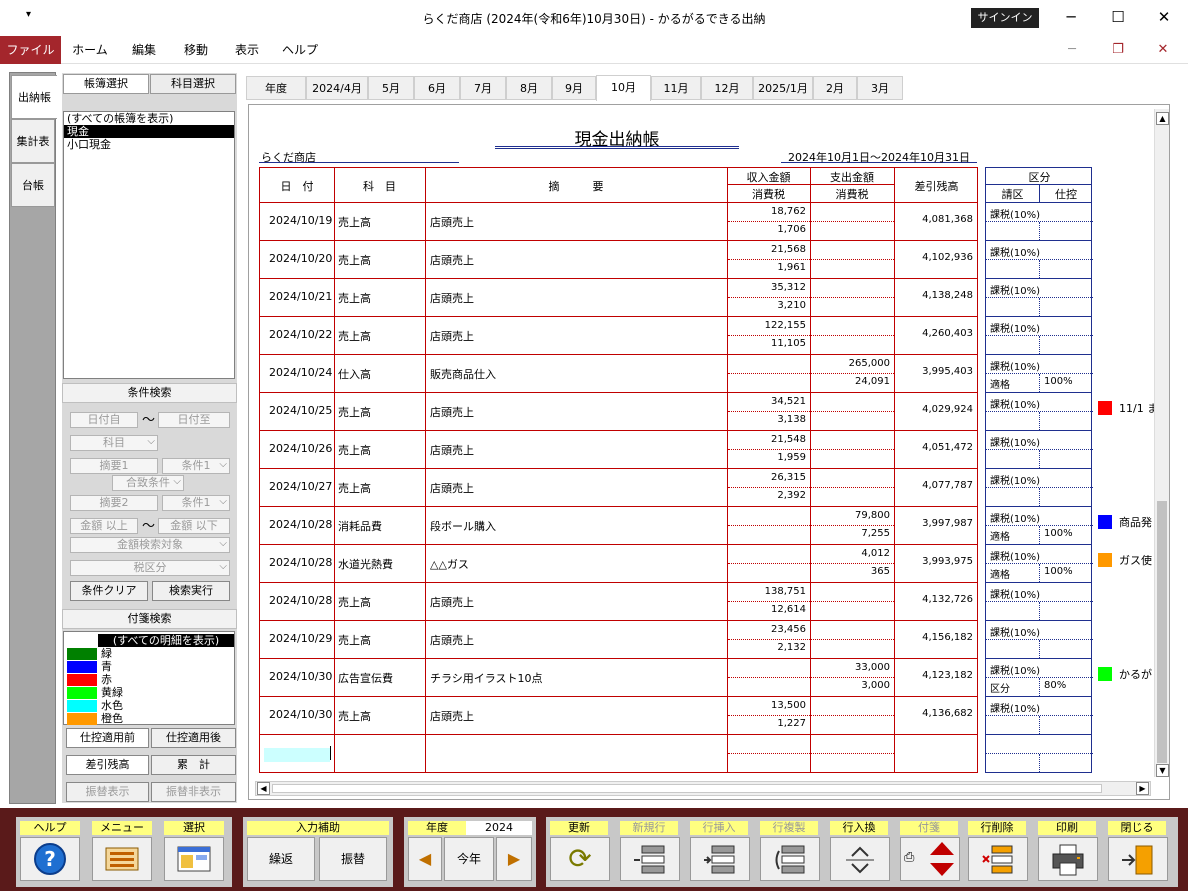 The height and width of the screenshot is (891, 1188). I want to click on delete-row-button, so click(998, 859).